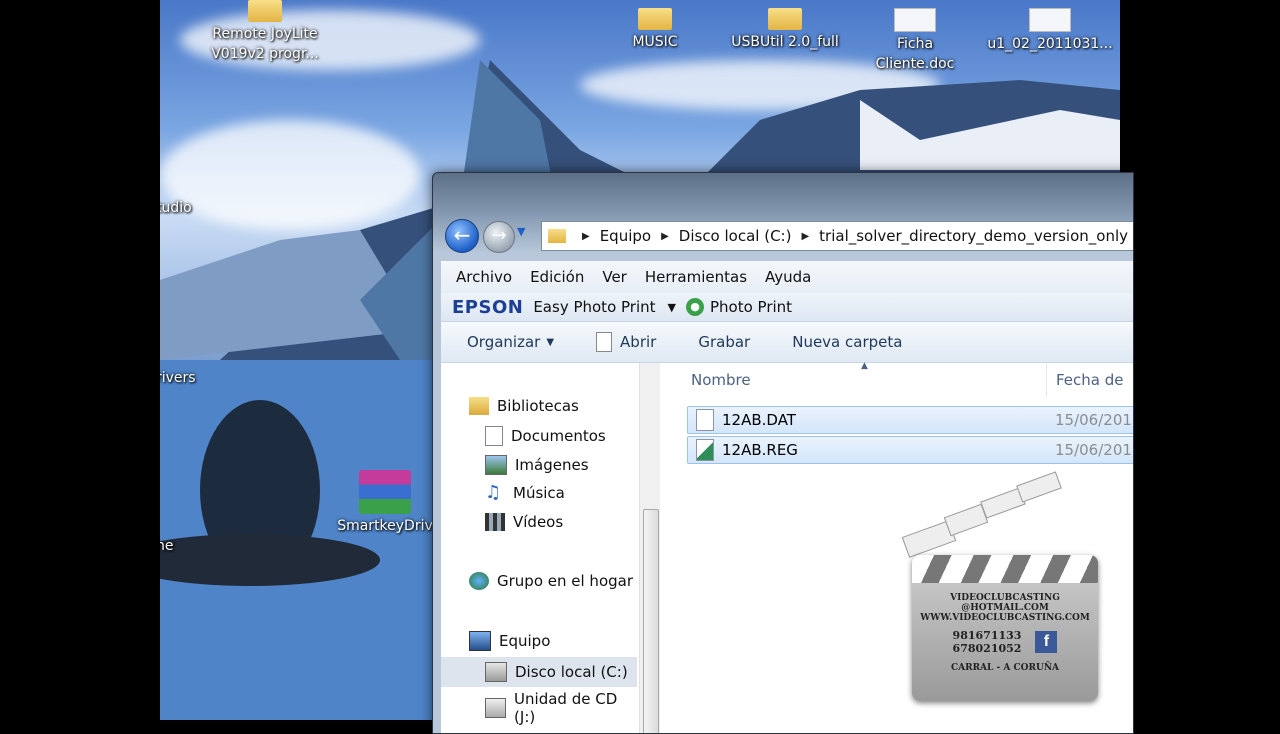  I want to click on nav-label: Vídeos, so click(538, 522).